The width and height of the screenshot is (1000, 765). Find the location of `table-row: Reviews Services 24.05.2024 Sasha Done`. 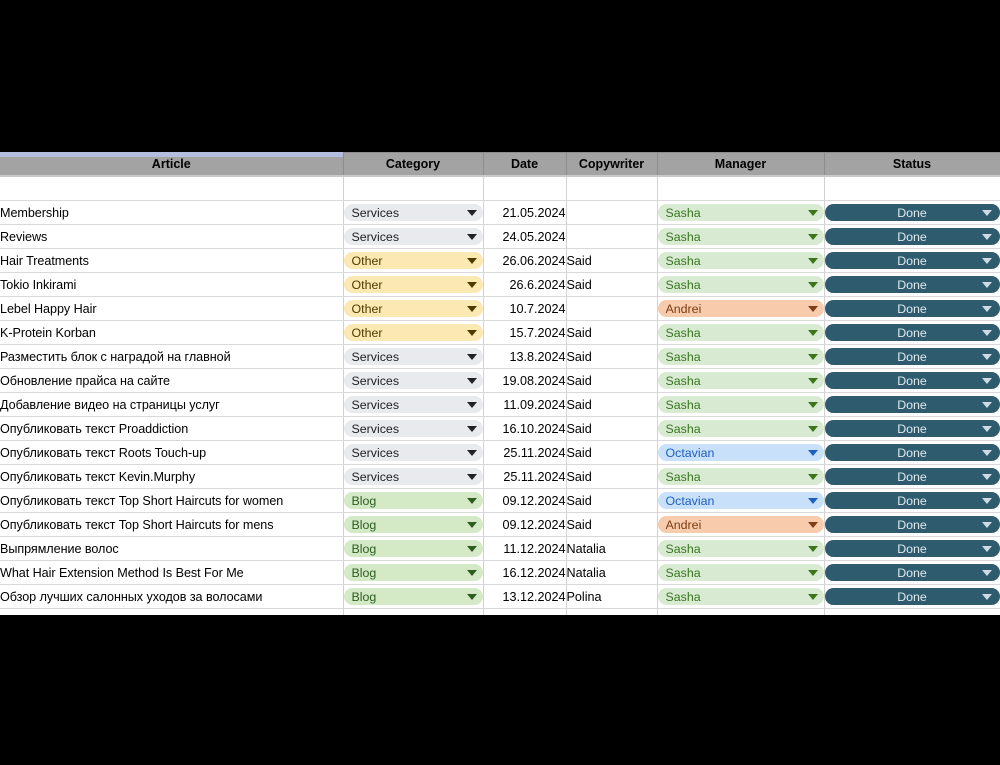

table-row: Reviews Services 24.05.2024 Sasha Done is located at coordinates (500, 236).